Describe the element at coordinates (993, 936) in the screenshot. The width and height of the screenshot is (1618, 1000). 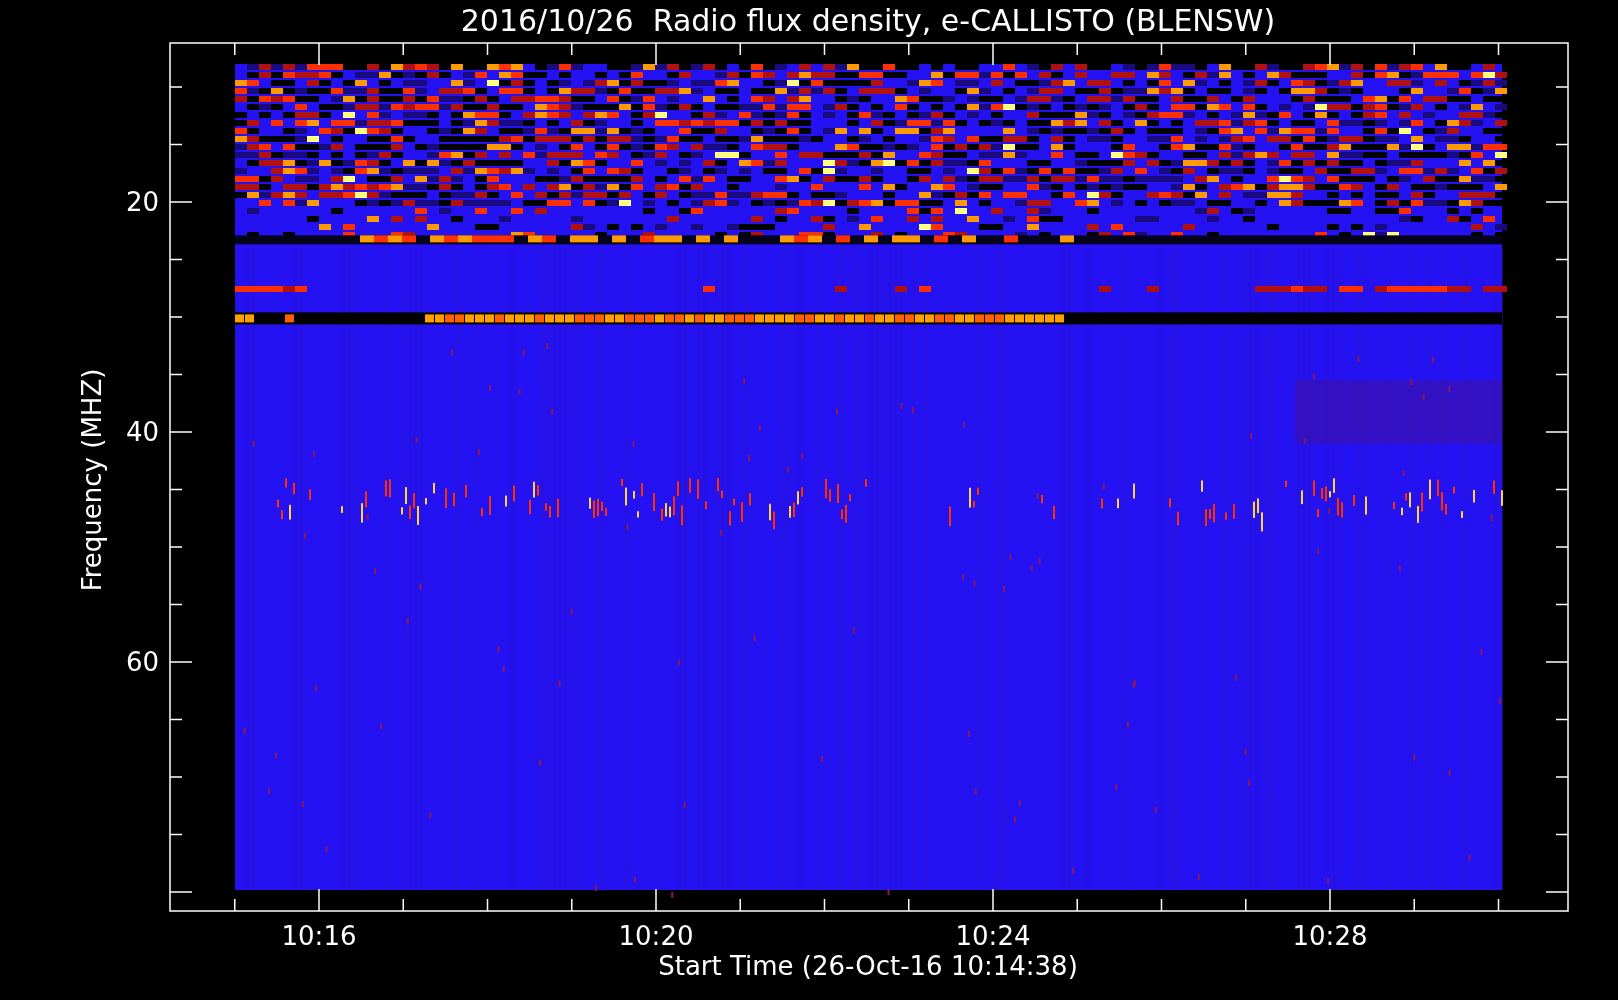
I see `x-tick-label: 10:24` at that location.